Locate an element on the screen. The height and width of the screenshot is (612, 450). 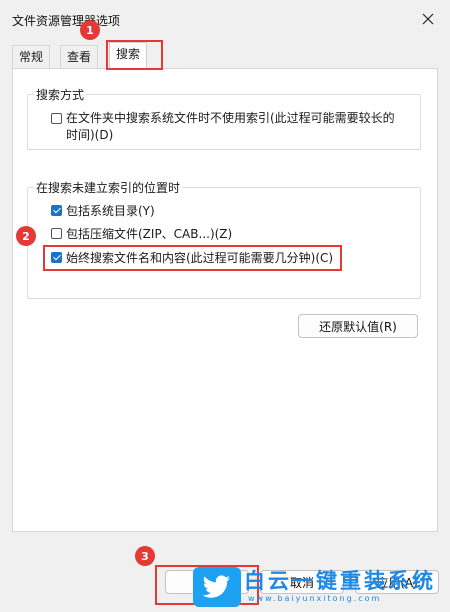
option-highlight is located at coordinates (192, 258).